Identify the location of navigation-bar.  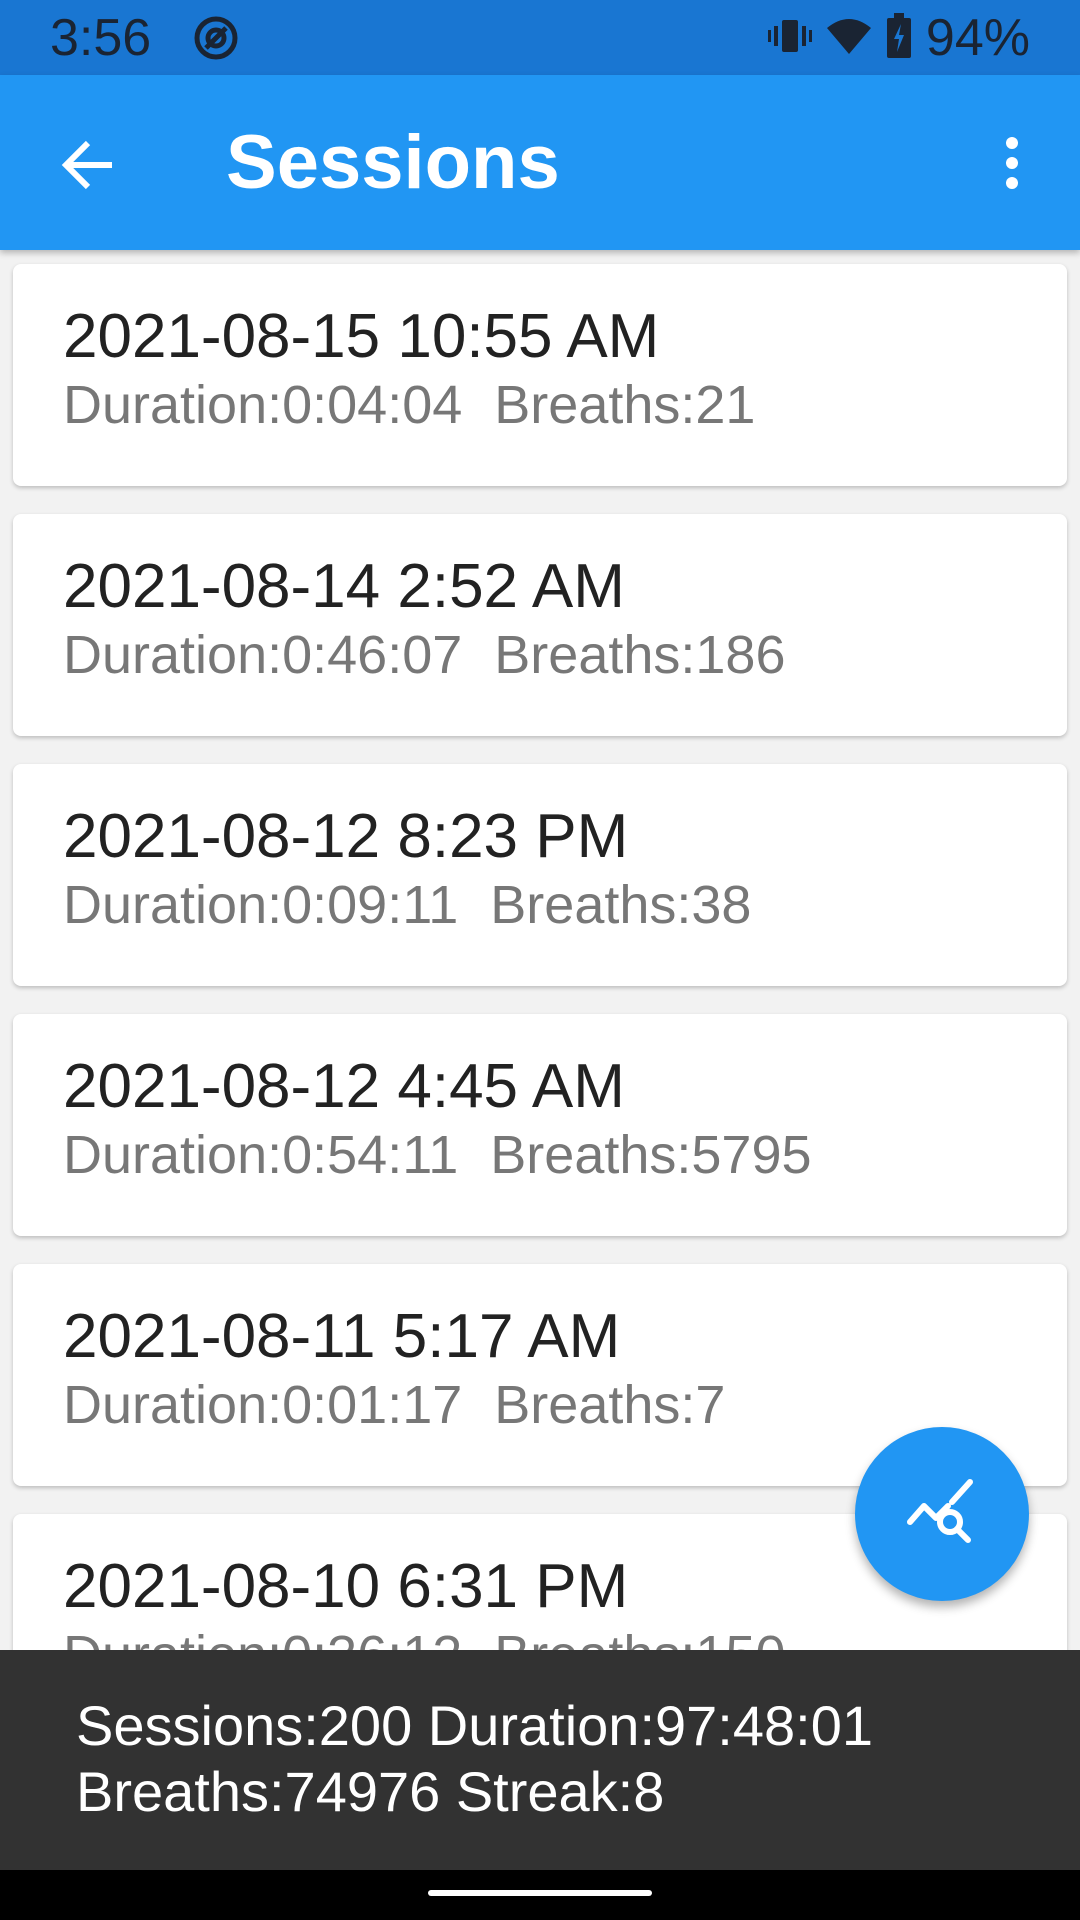
(540, 1895).